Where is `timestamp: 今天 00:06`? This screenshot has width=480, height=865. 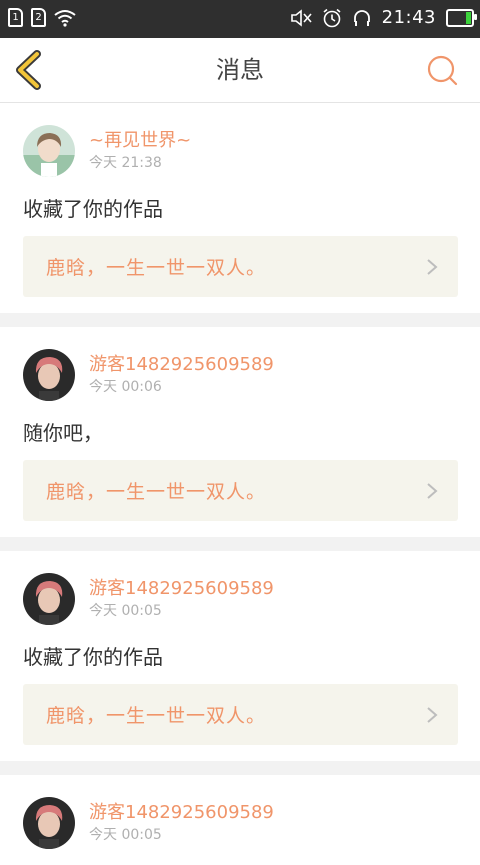
timestamp: 今天 00:06 is located at coordinates (125, 386).